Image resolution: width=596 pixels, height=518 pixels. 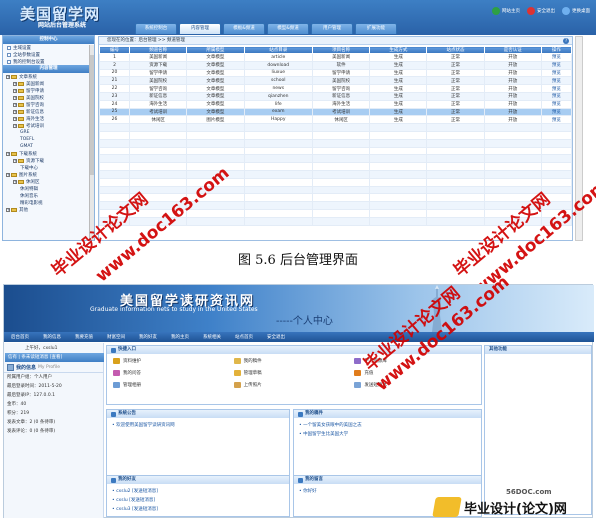 I want to click on pc-nav-item: 我要充值, so click(x=84, y=337).